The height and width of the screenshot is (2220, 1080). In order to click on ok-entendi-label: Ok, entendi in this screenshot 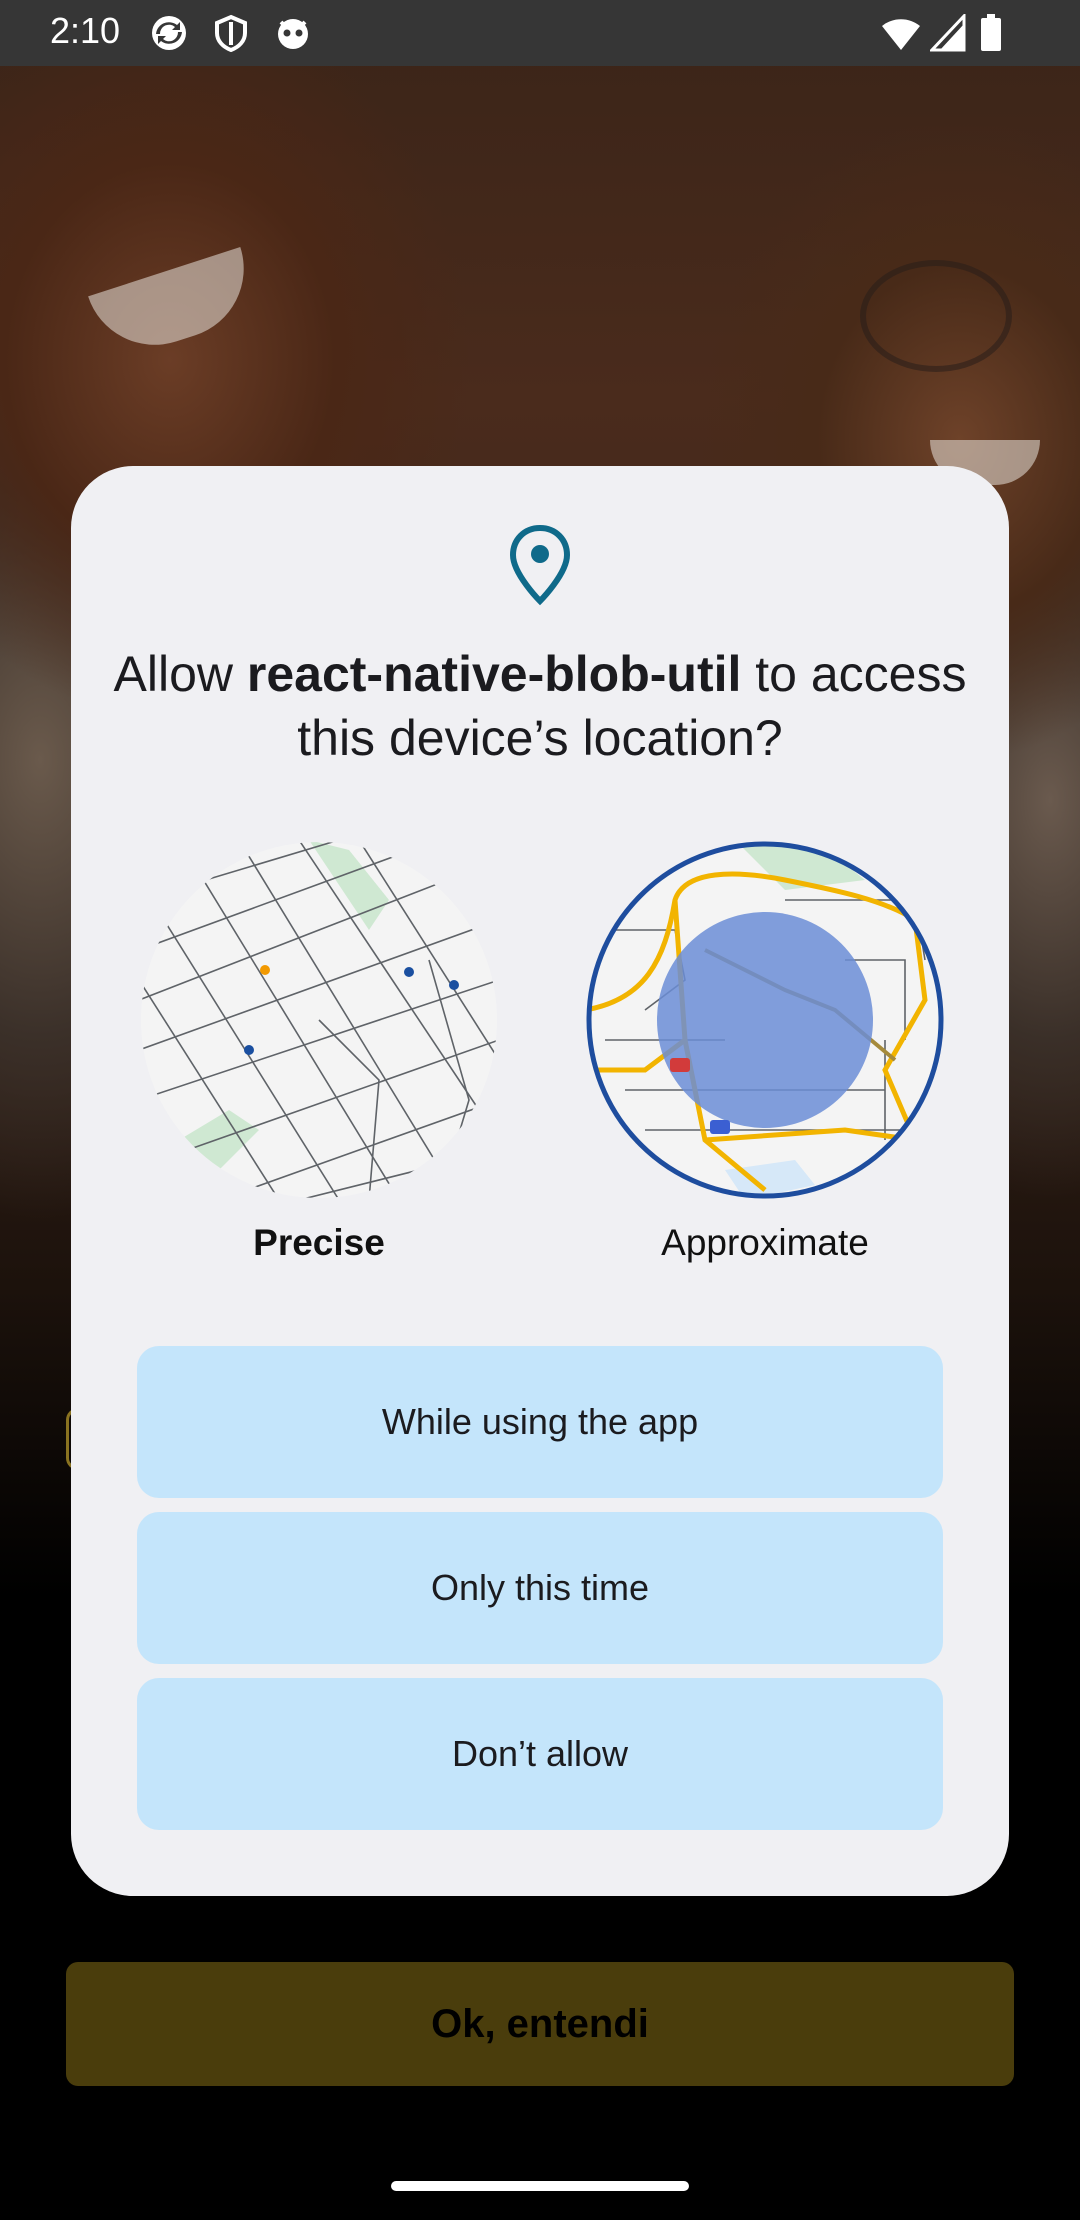, I will do `click(540, 2023)`.